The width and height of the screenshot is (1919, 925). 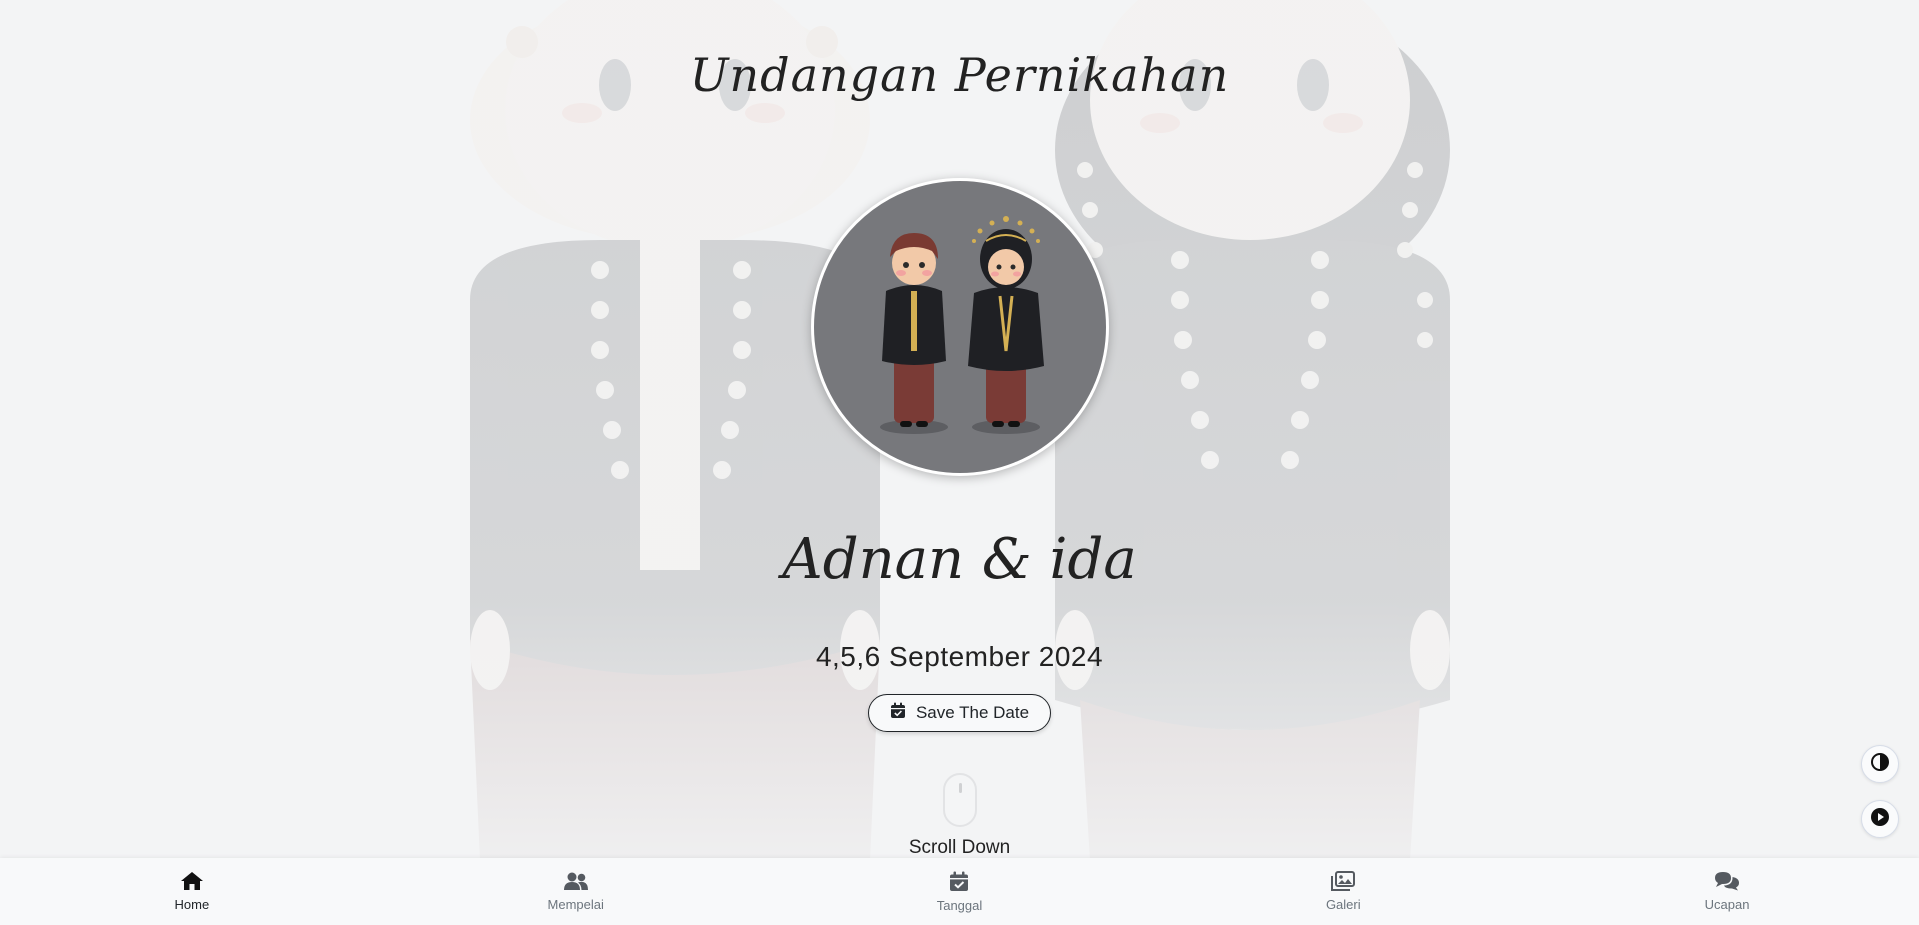 I want to click on play-circle-icon, so click(x=1880, y=819).